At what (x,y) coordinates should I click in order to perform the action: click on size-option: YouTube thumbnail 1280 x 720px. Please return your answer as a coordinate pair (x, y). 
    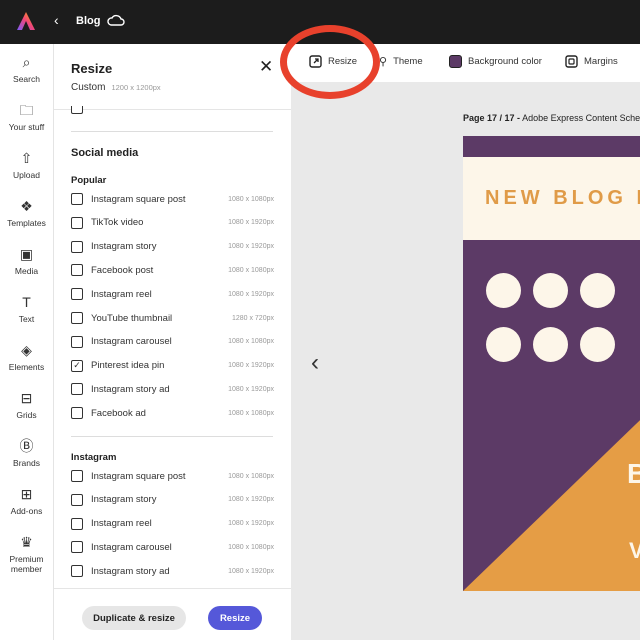
    Looking at the image, I should click on (172, 318).